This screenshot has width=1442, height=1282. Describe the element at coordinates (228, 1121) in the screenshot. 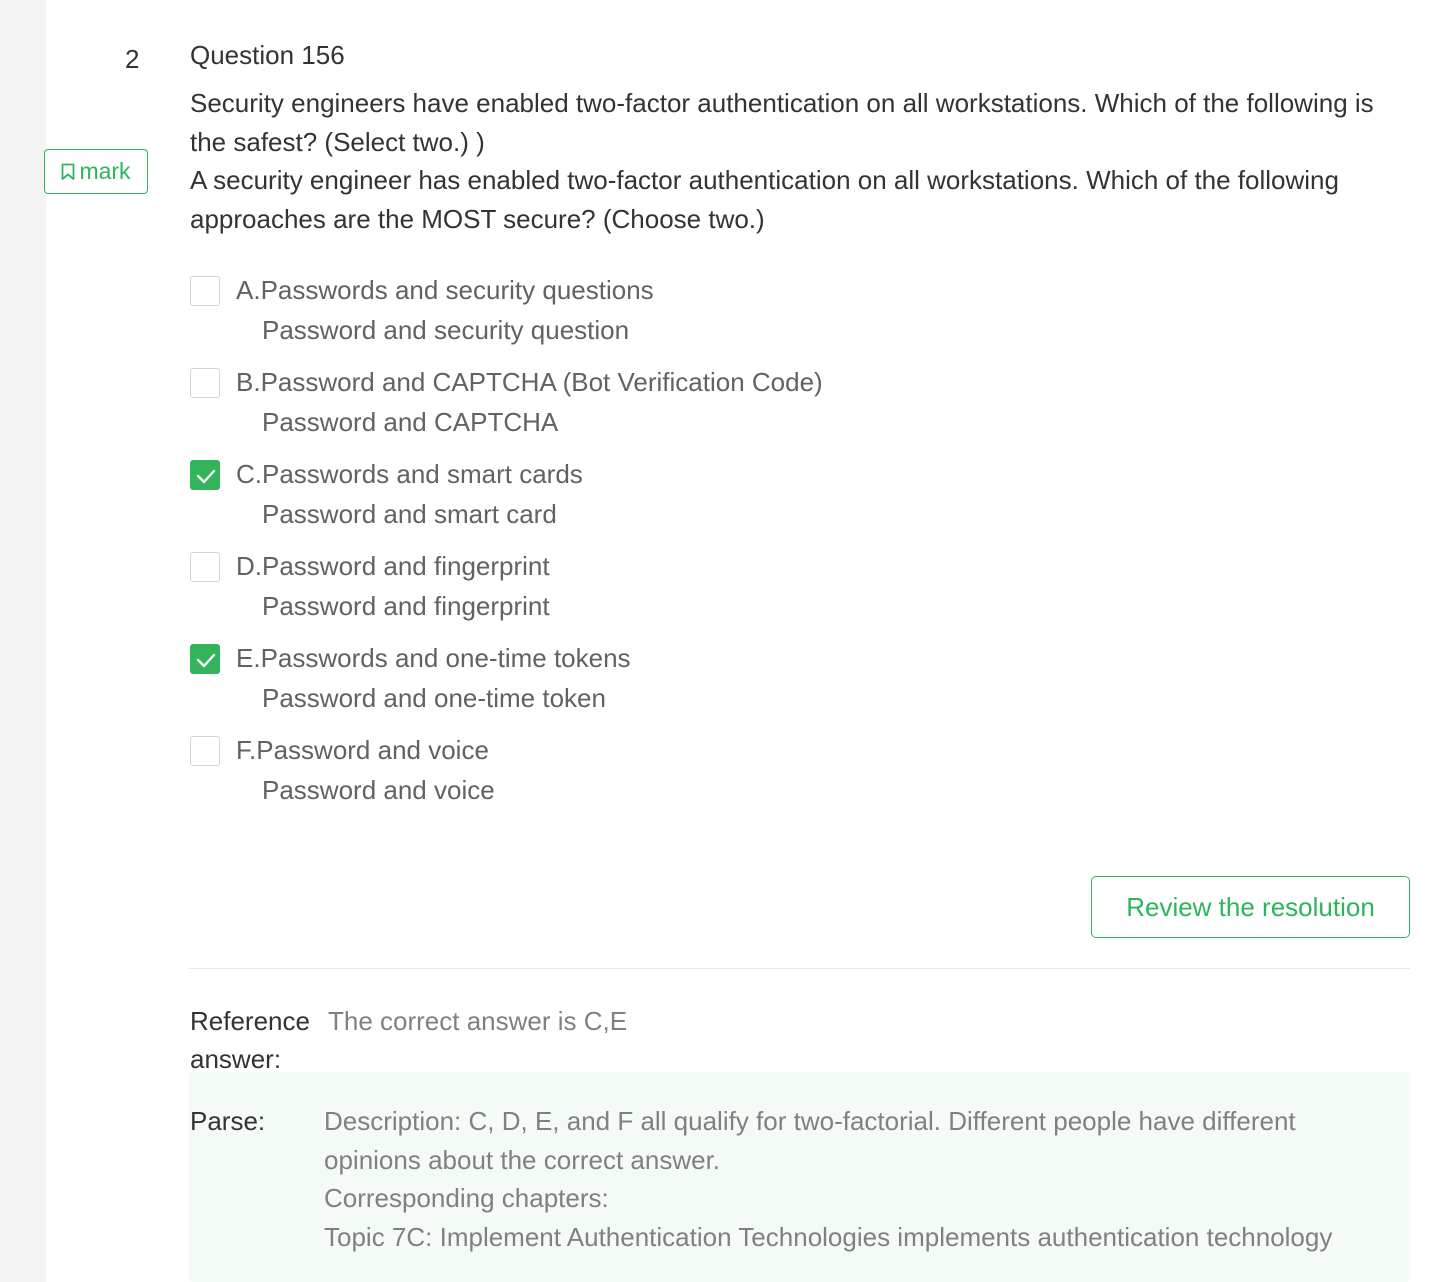

I see `parse-label: Parse:` at that location.